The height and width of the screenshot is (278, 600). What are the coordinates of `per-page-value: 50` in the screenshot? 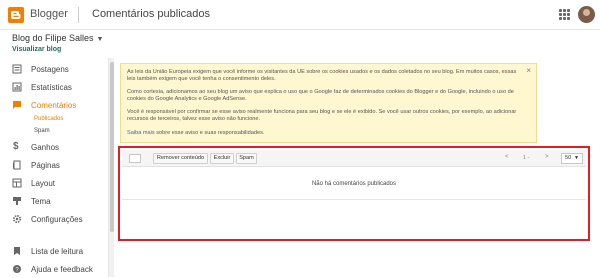 It's located at (568, 158).